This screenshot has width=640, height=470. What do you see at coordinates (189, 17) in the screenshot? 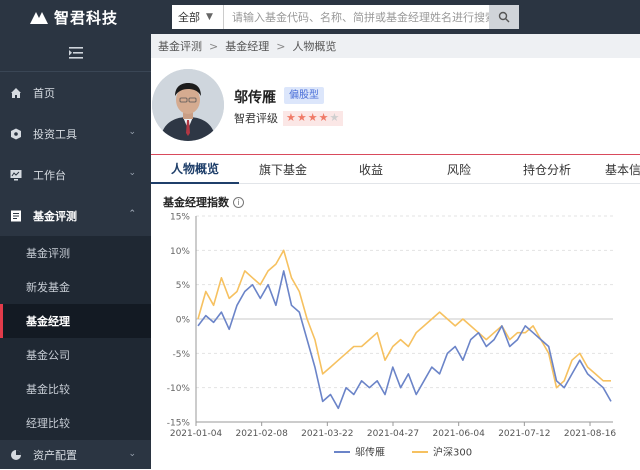
I see `search-scope-label: 全部` at bounding box center [189, 17].